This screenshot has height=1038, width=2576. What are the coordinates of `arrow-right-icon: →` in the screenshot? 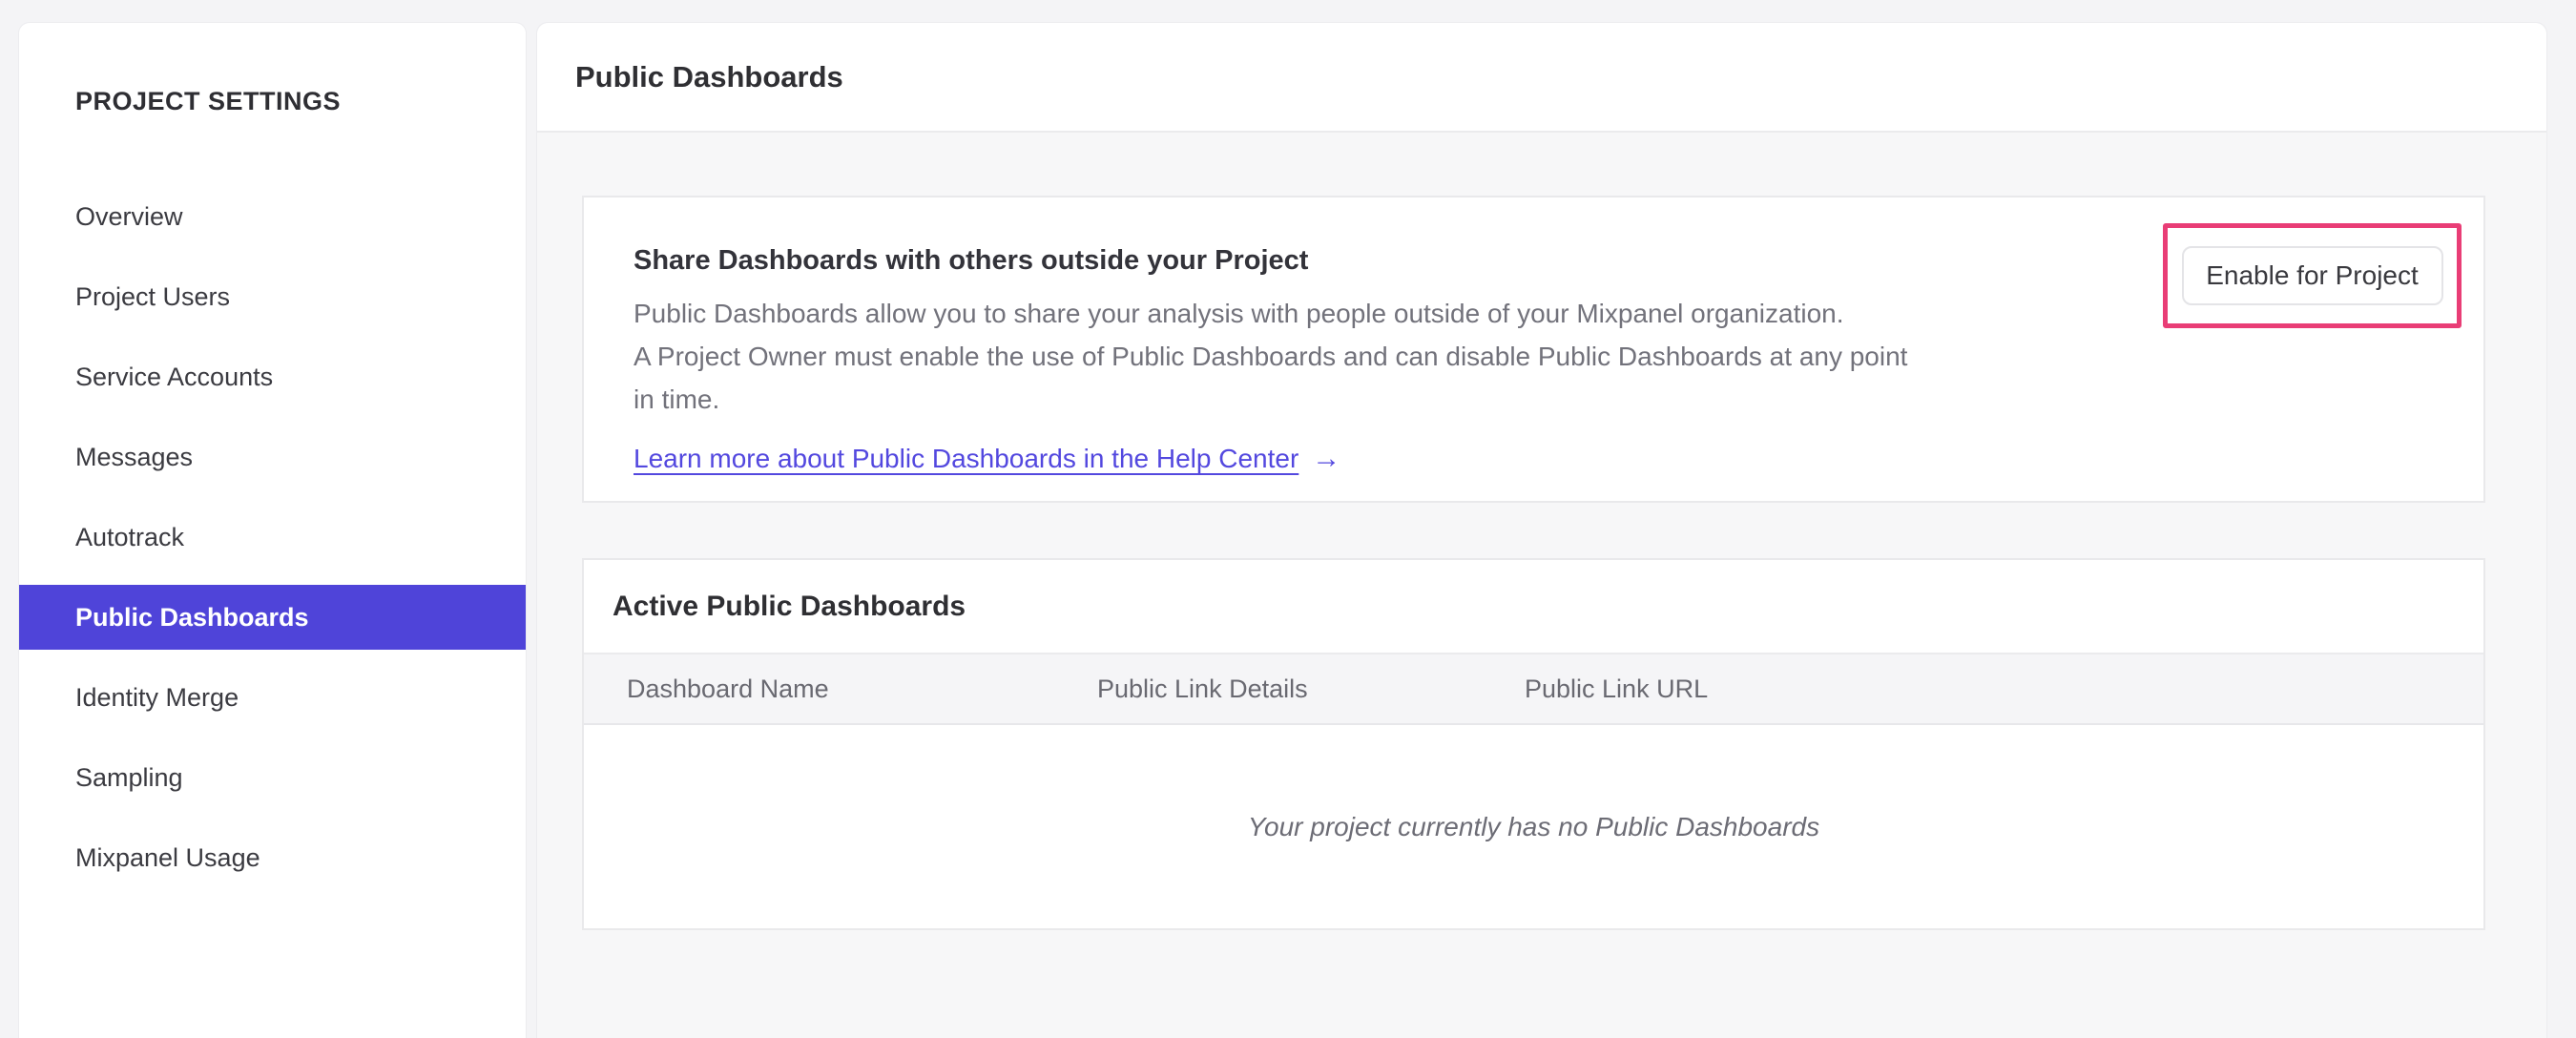 It's located at (1326, 459).